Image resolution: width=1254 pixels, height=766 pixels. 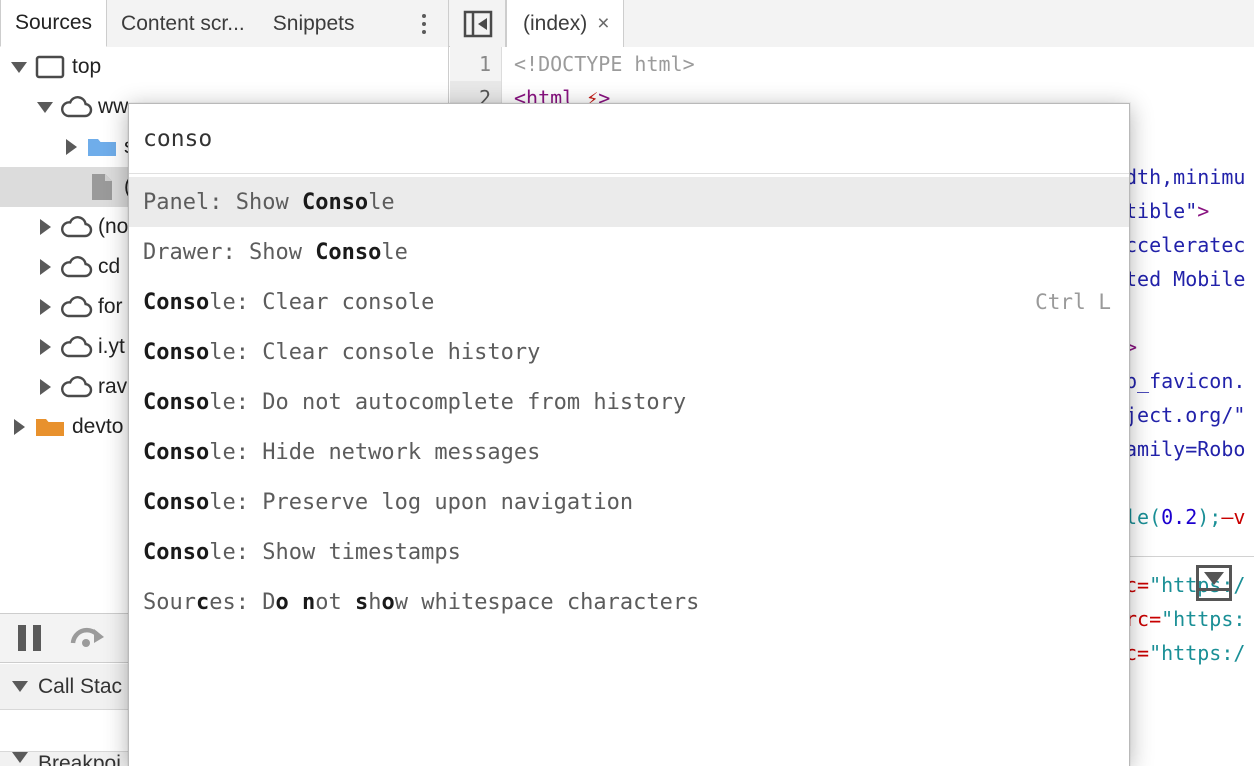 I want to click on command-menu-item-text: o, so click(x=282, y=602).